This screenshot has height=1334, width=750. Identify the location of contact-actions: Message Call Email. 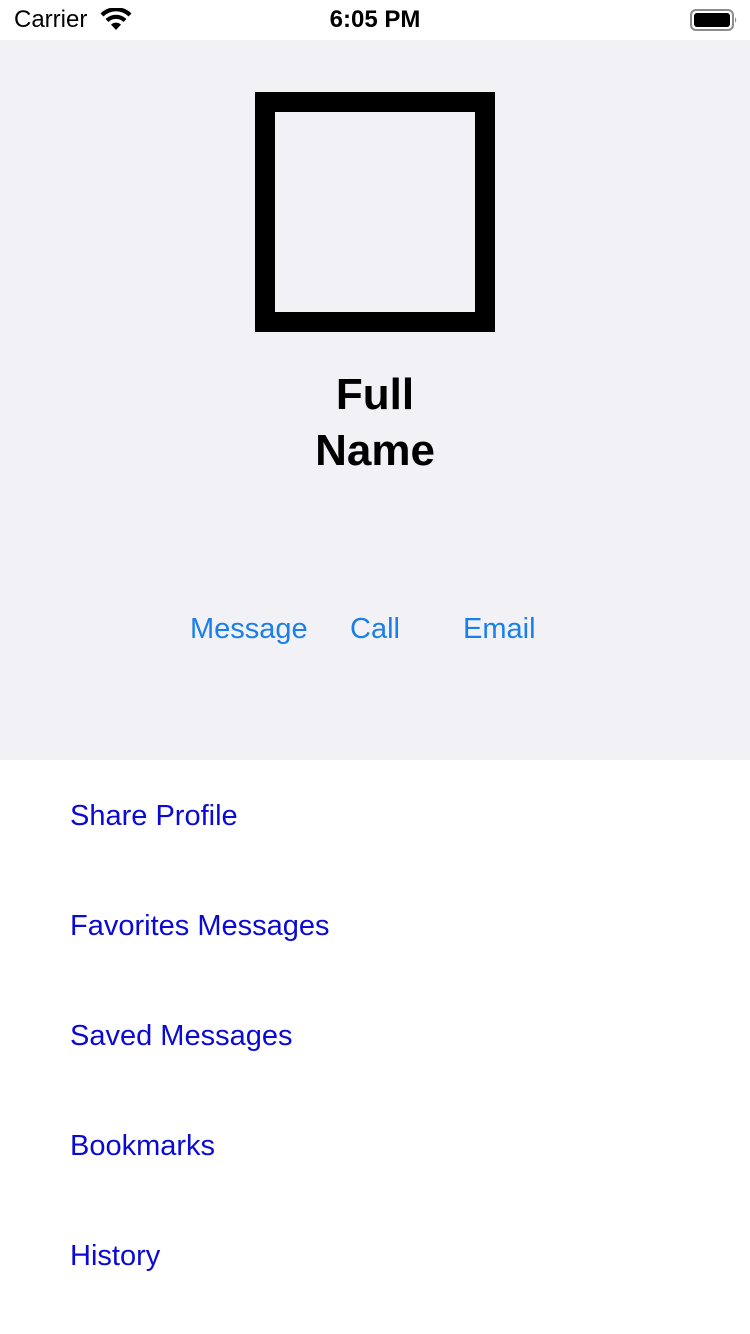
(375, 629).